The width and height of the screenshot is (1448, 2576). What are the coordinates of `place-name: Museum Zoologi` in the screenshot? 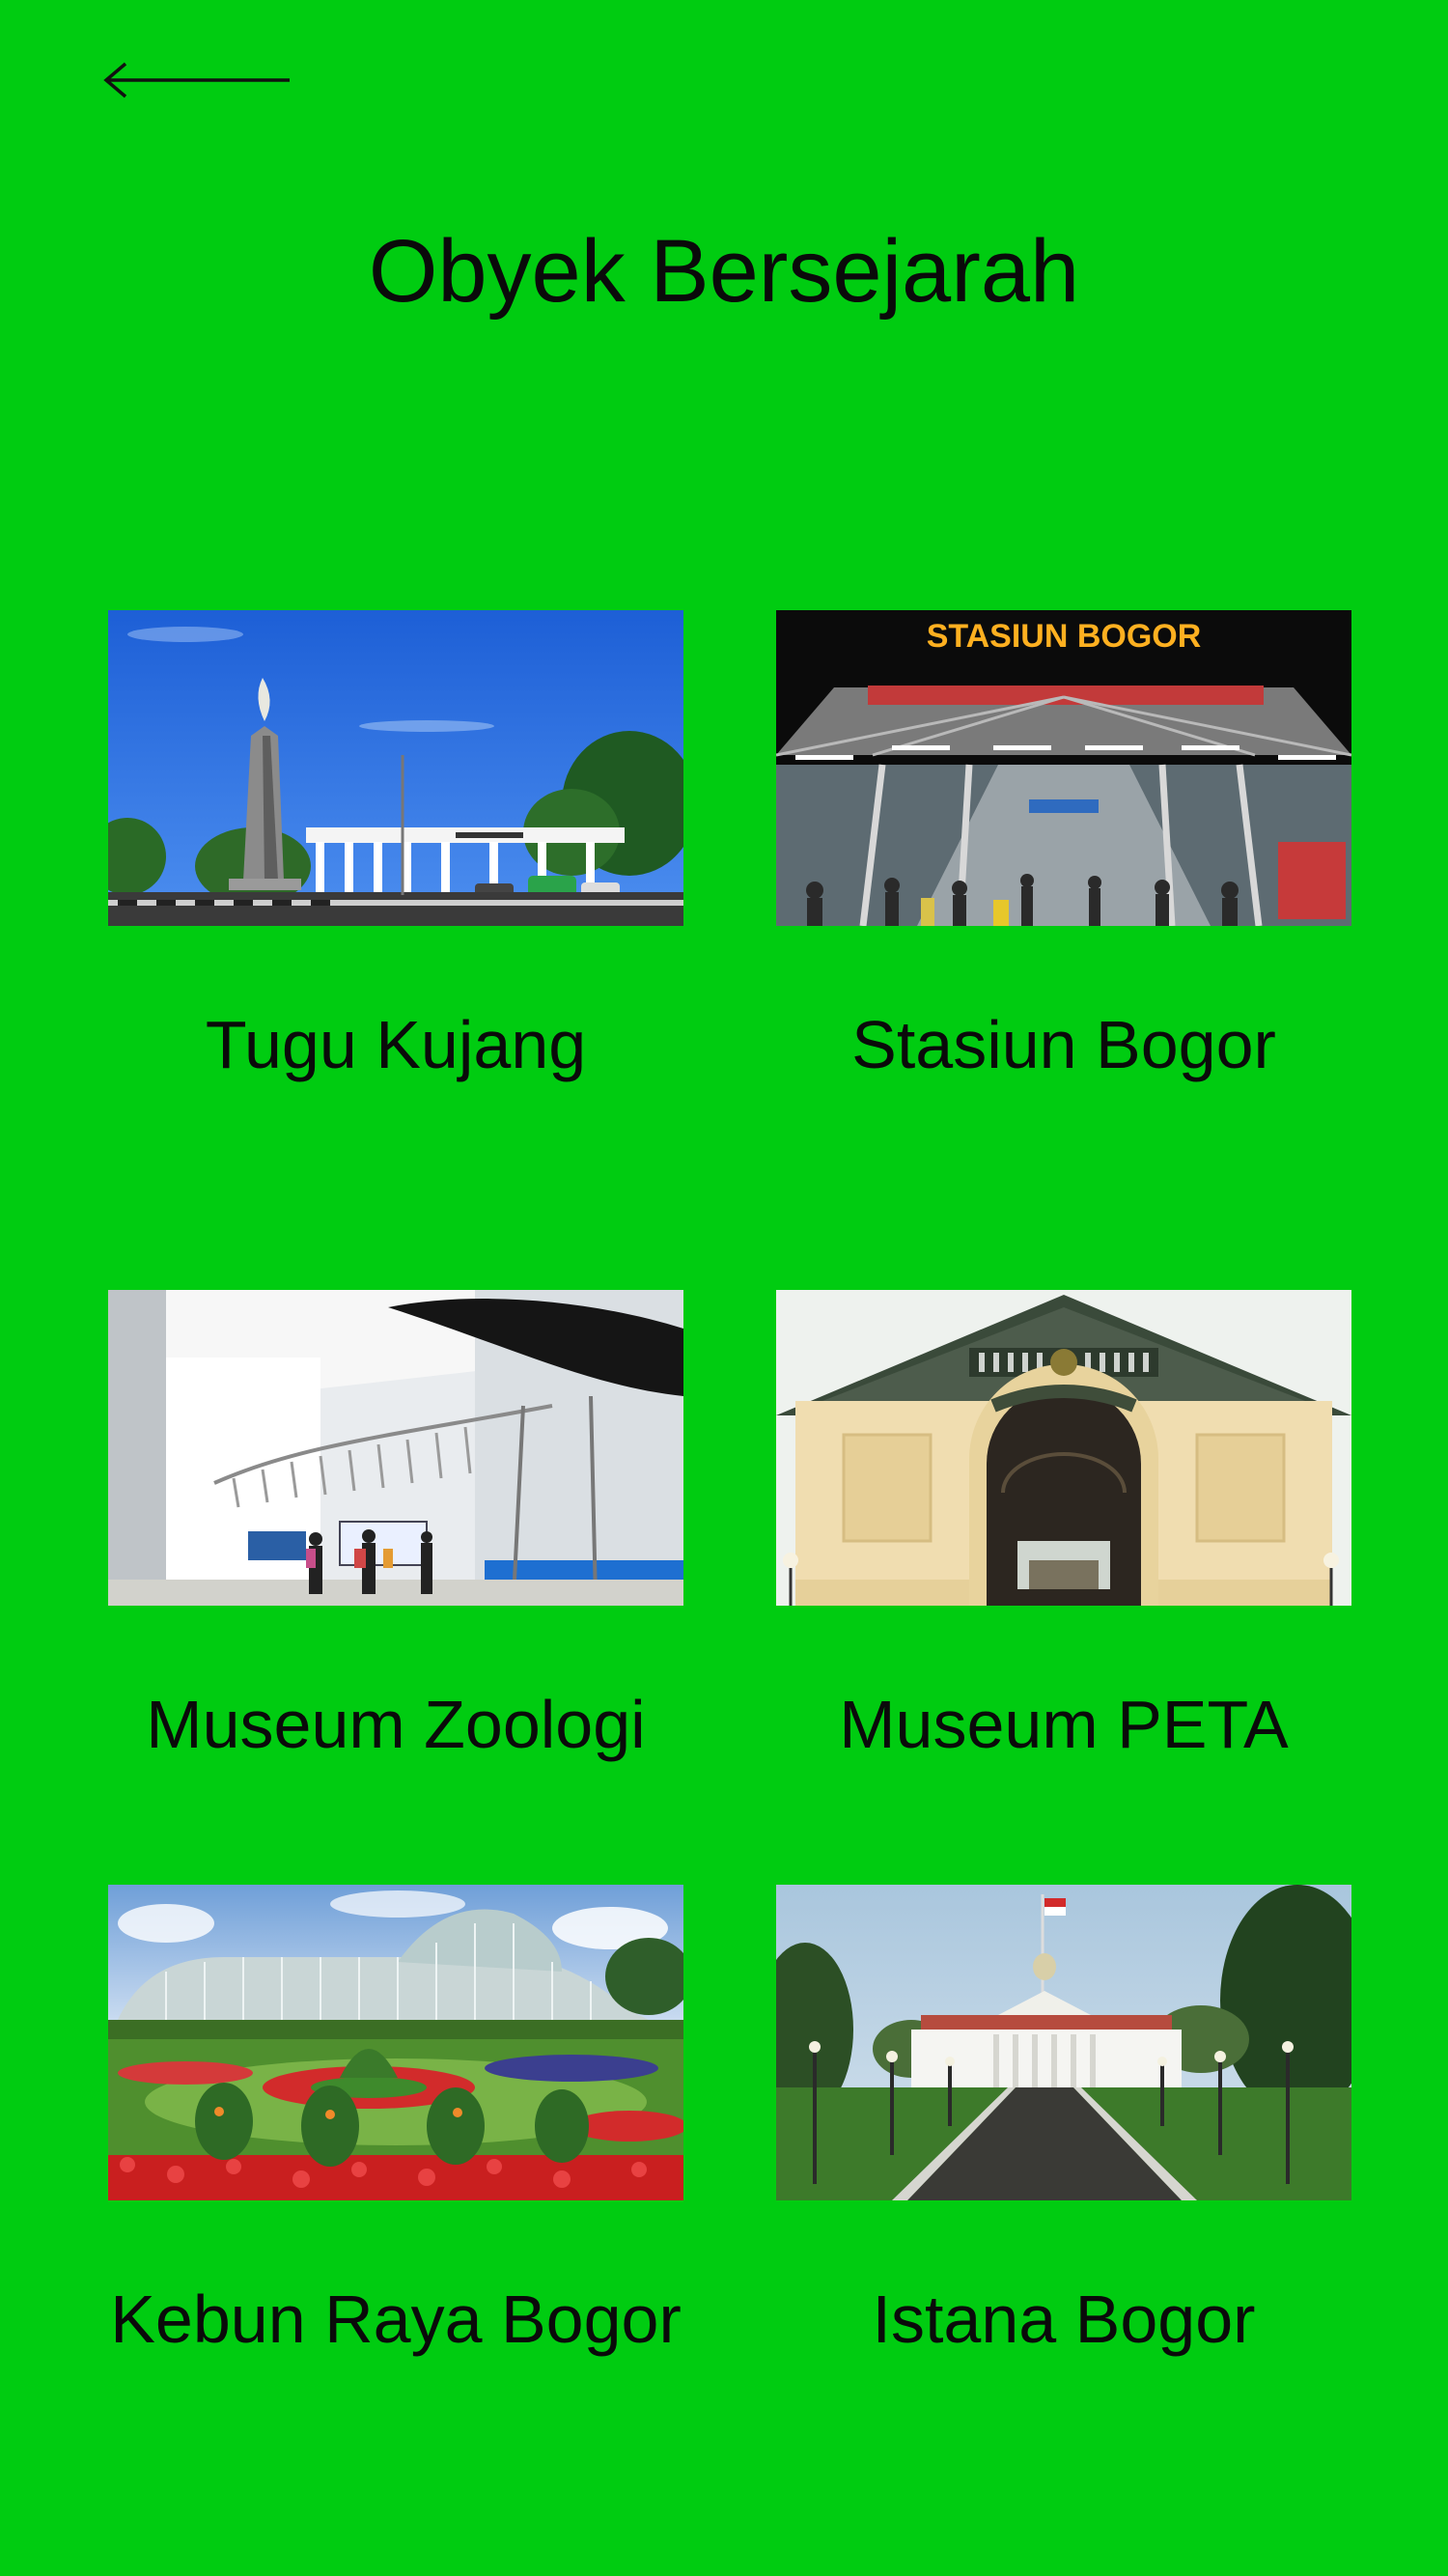 It's located at (396, 1725).